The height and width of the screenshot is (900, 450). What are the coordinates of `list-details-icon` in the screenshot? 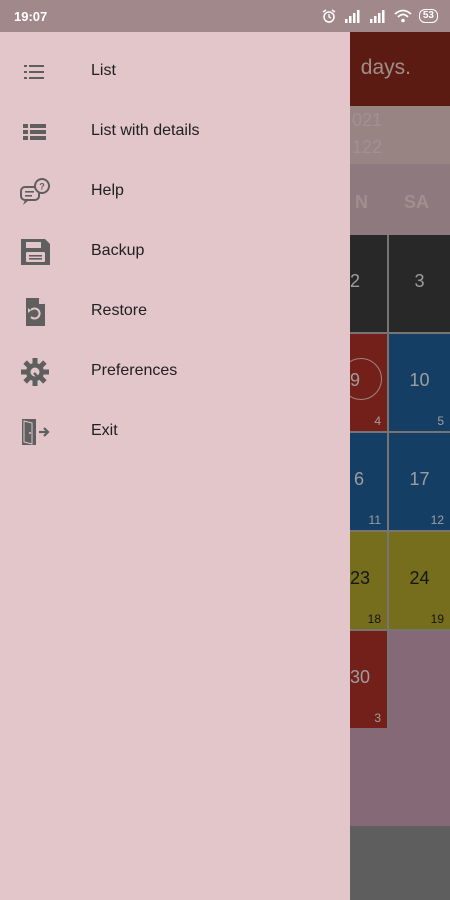 It's located at (35, 132).